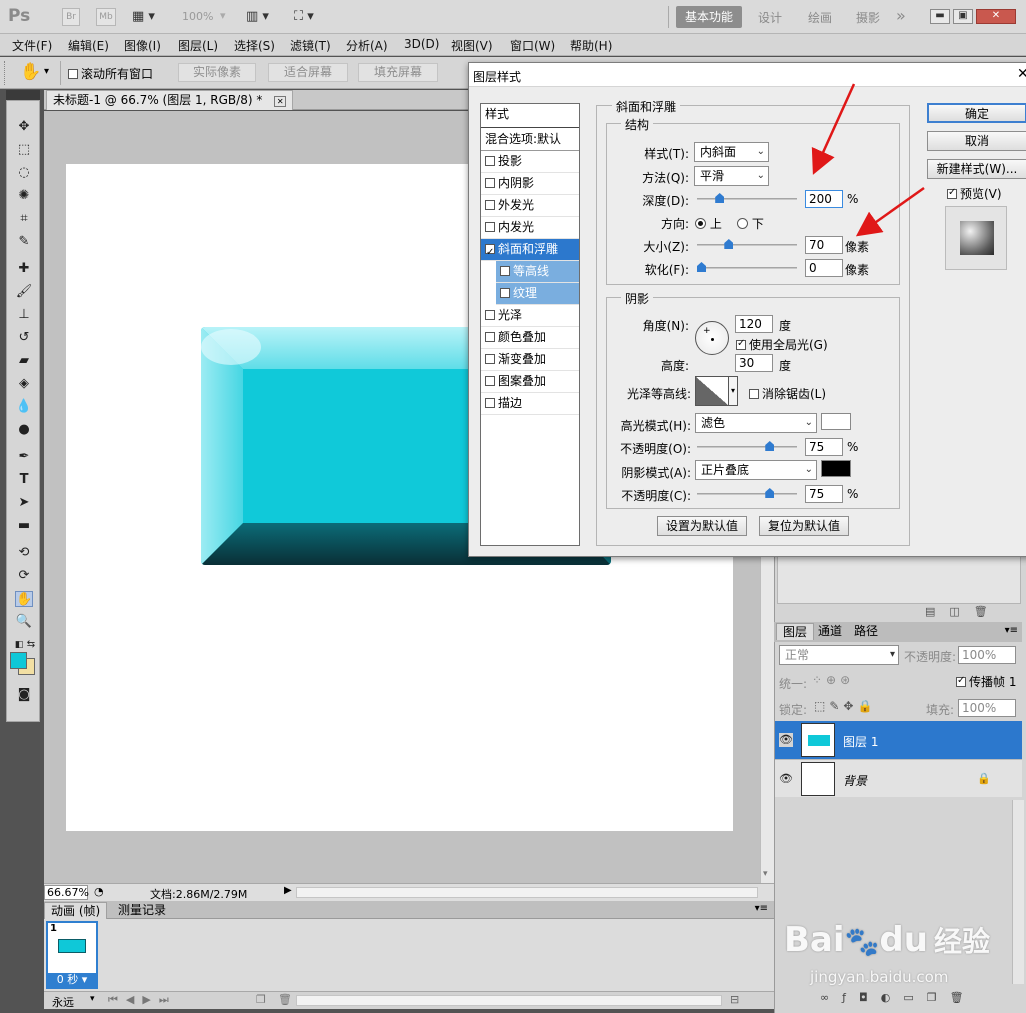  I want to click on style-item: 投影, so click(530, 162).